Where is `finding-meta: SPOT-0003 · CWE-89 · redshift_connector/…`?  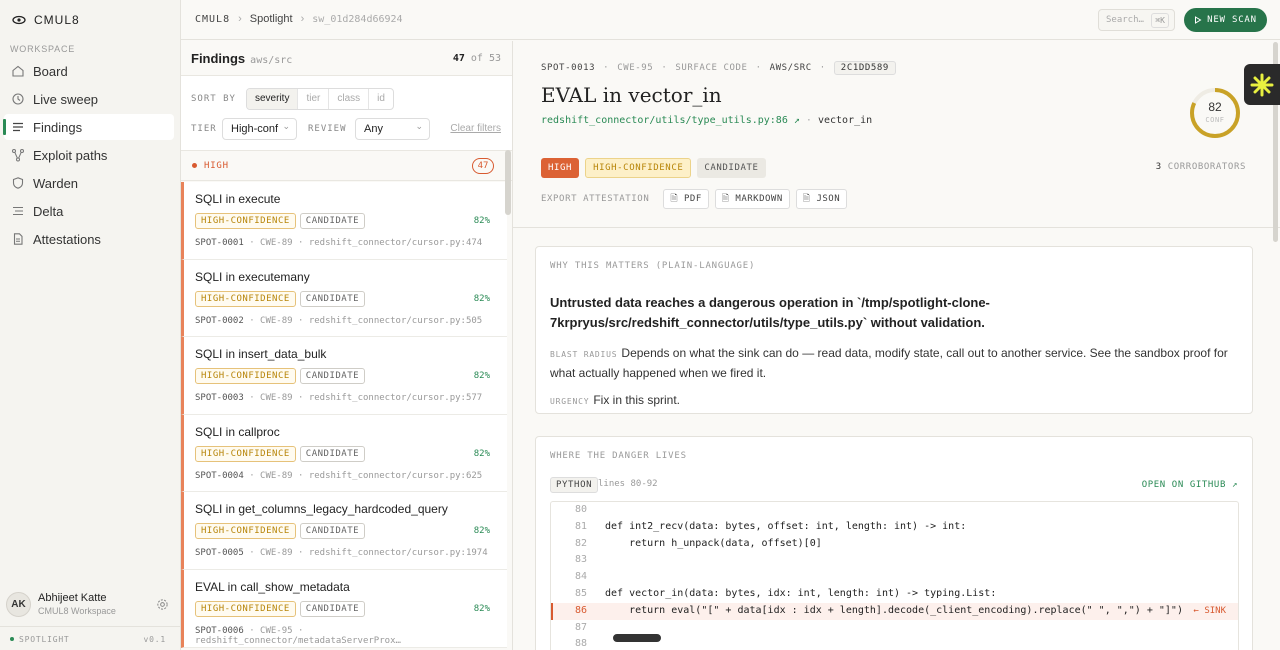
finding-meta: SPOT-0003 · CWE-89 · redshift_connector/… is located at coordinates (339, 398).